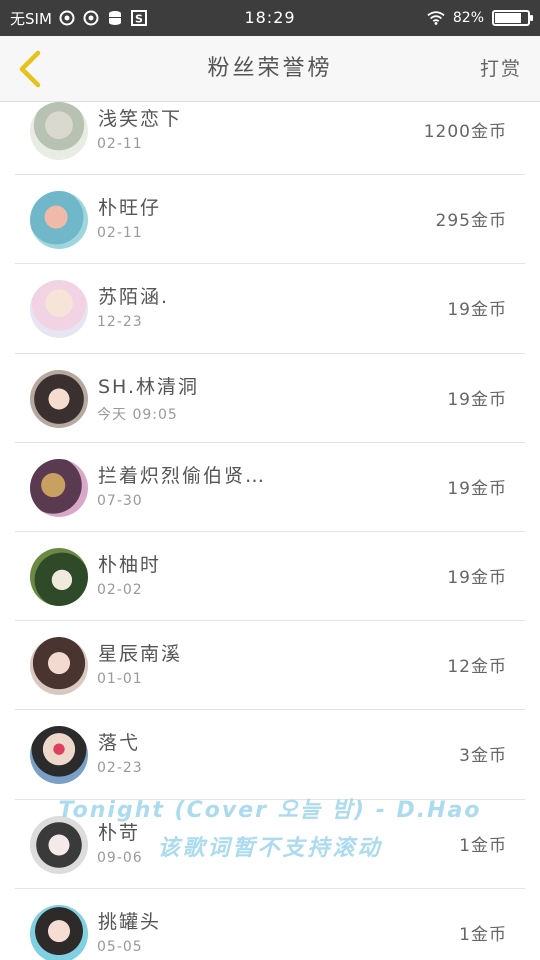 This screenshot has height=960, width=540. I want to click on nav-bar: 粉丝荣誉榜 打赏, so click(270, 69).